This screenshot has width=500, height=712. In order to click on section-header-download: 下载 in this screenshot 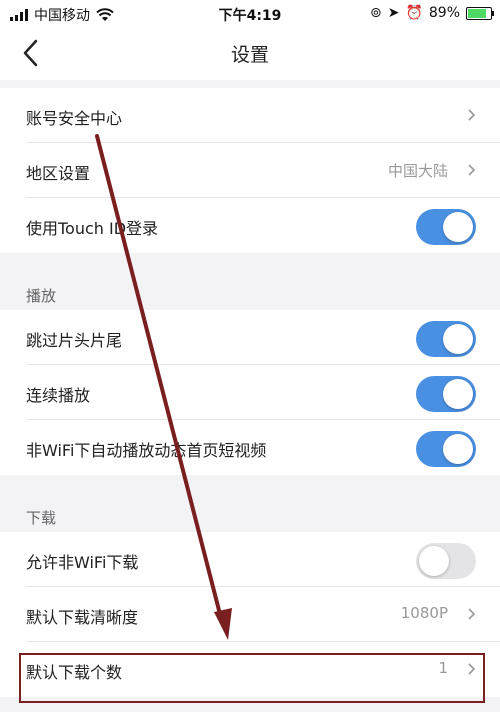, I will do `click(250, 503)`.